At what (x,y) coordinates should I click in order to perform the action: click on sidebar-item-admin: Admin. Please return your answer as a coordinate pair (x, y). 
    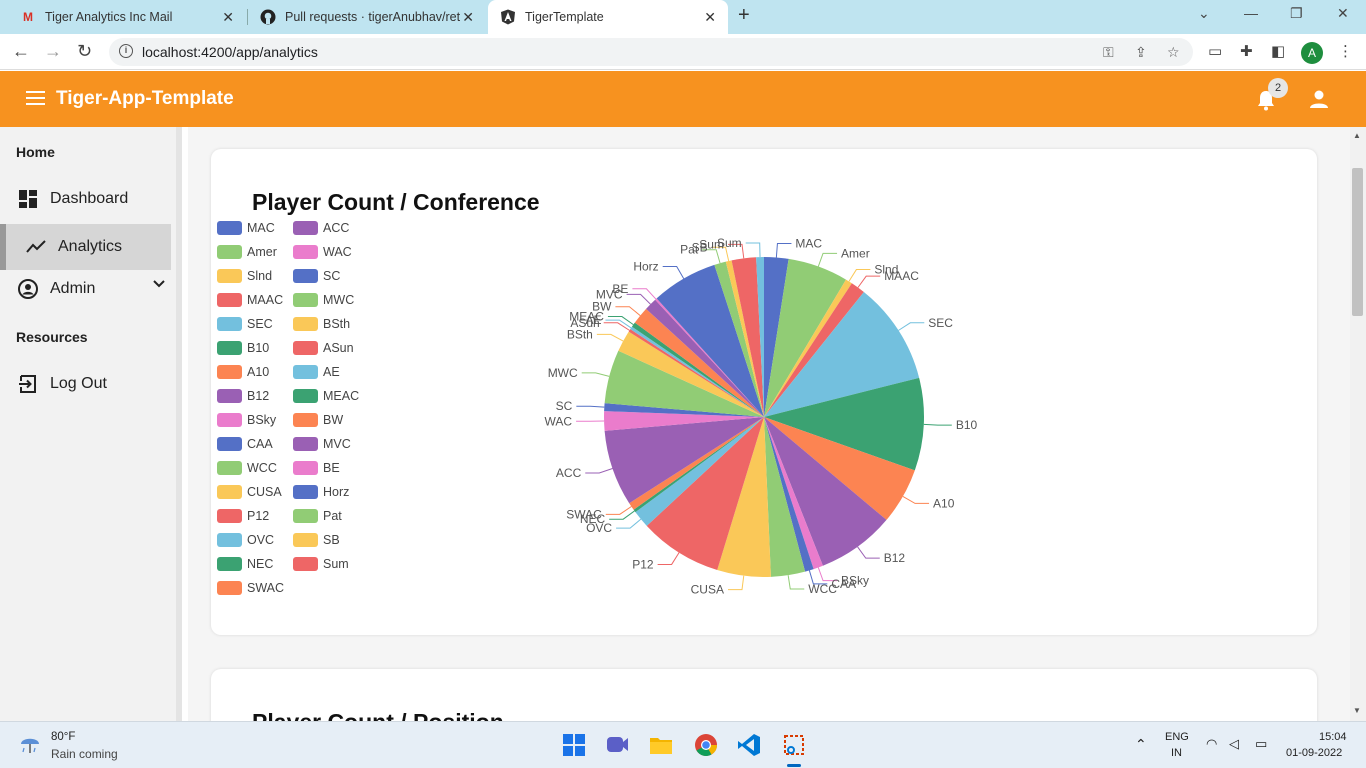
    Looking at the image, I should click on (85, 289).